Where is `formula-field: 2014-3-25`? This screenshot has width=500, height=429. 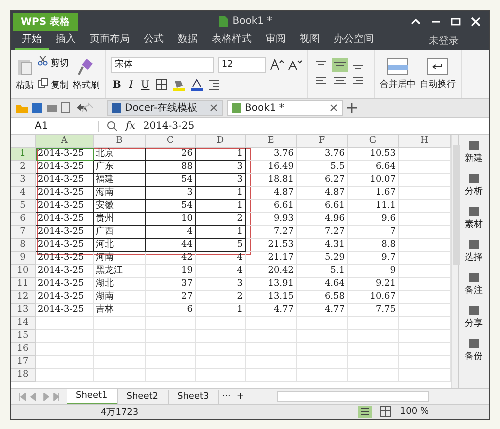
formula-field: 2014-3-25 is located at coordinates (169, 126).